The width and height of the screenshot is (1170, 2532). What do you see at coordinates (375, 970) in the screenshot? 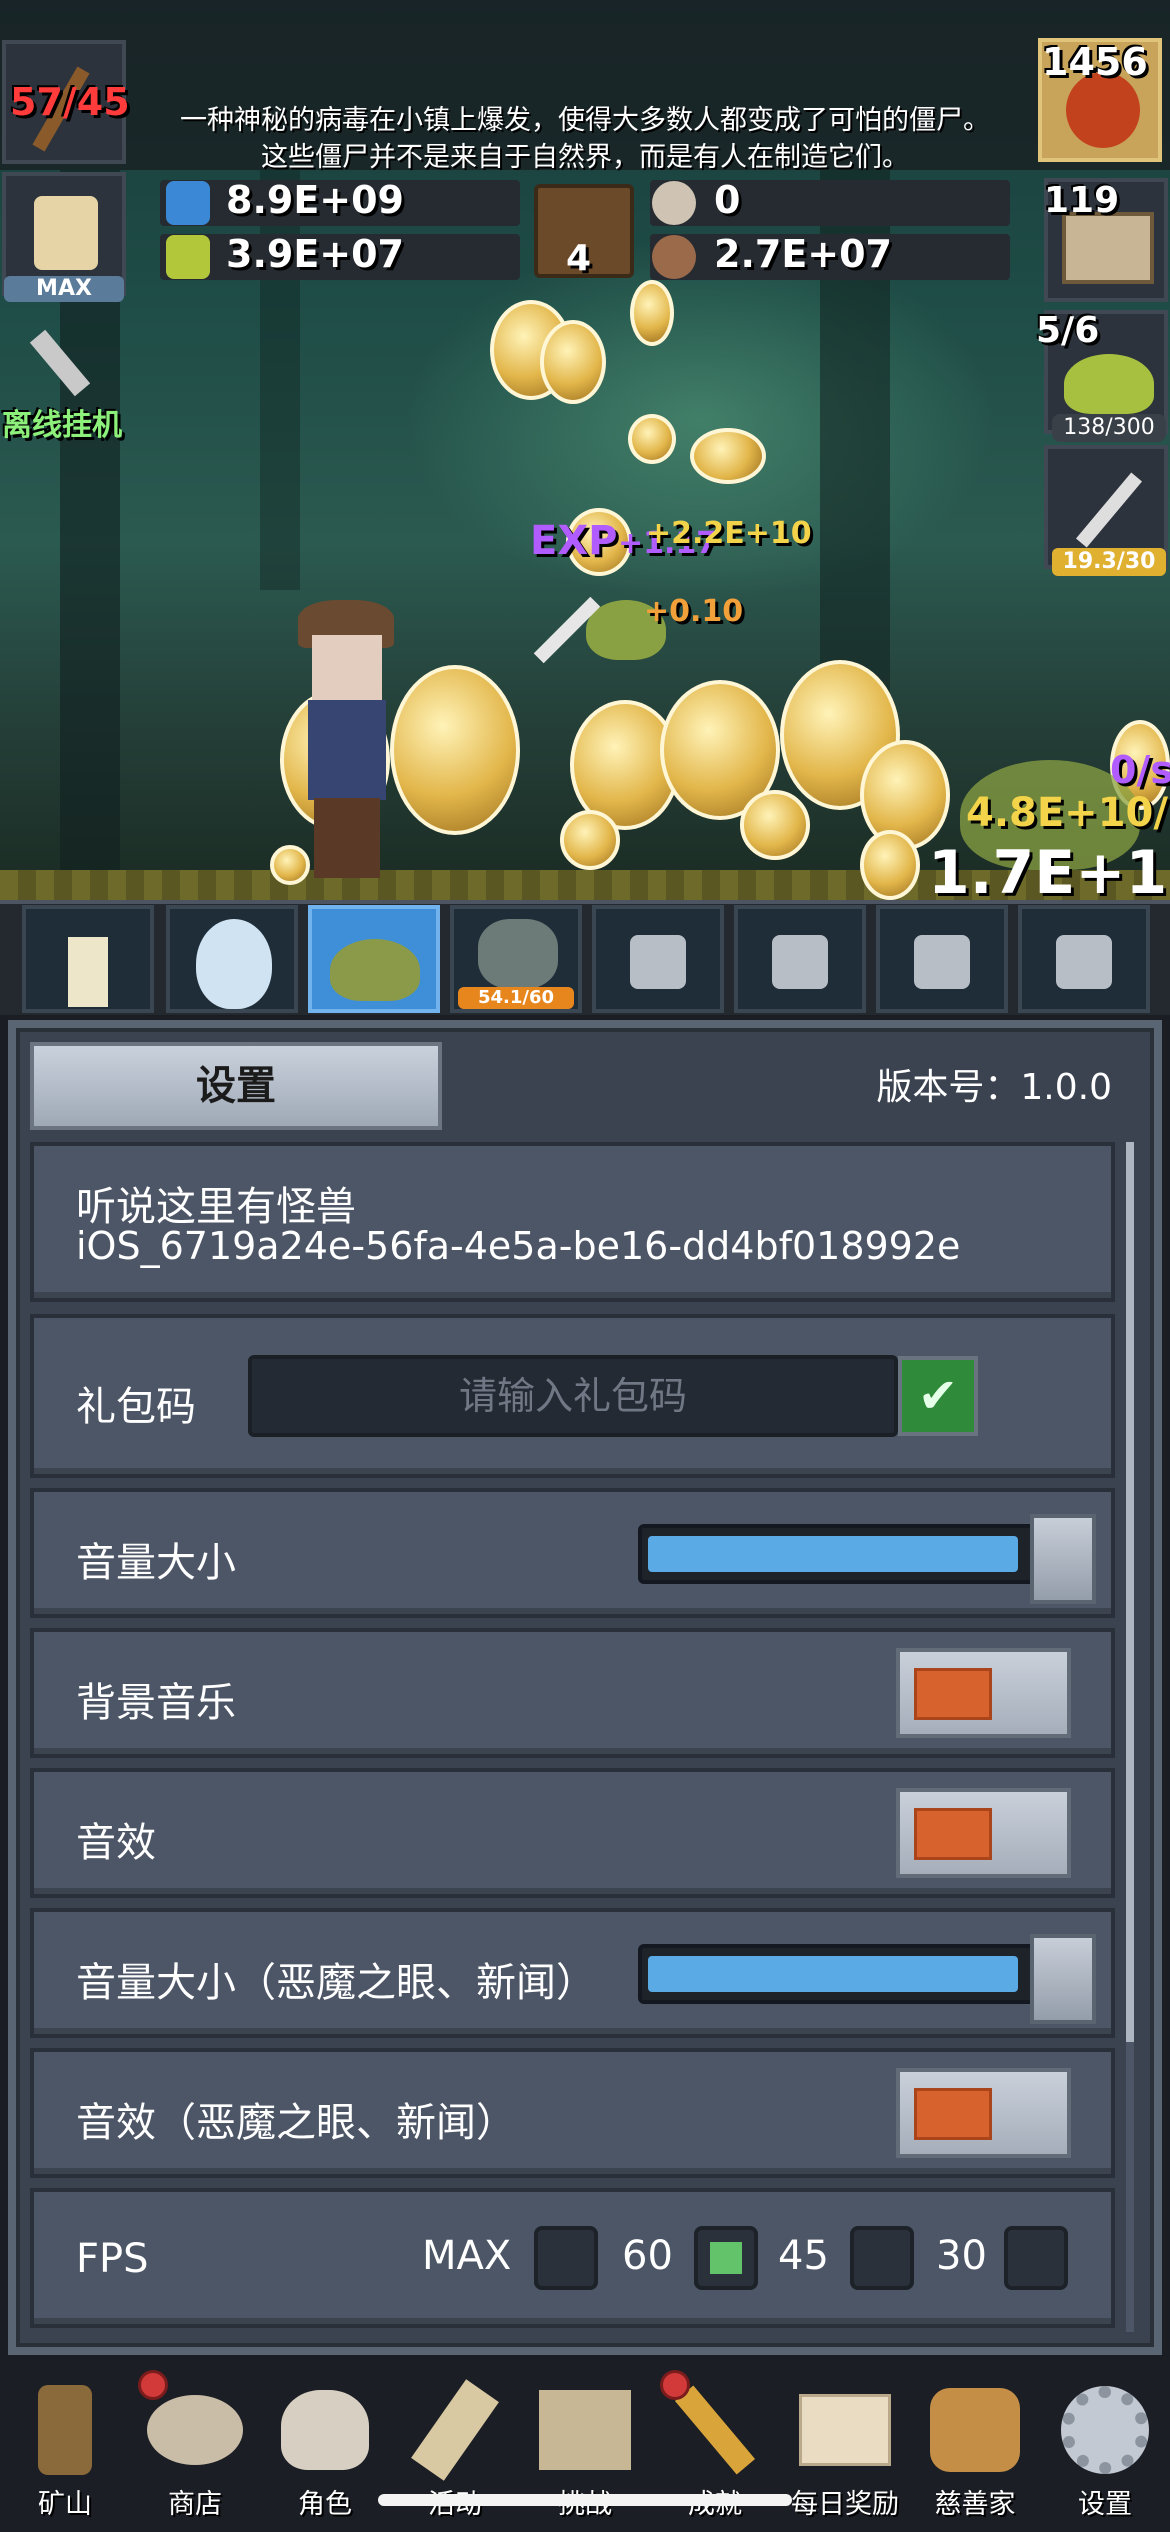
I see `slime-icon` at bounding box center [375, 970].